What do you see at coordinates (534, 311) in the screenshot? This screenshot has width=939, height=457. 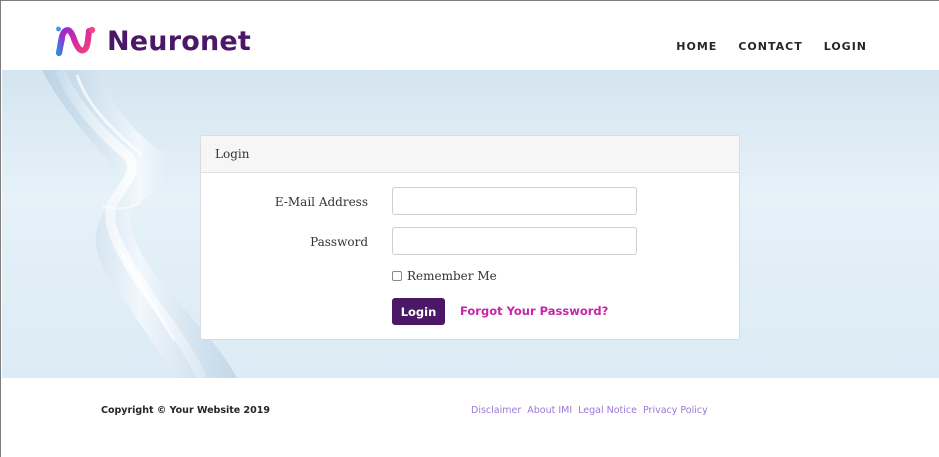 I see `forgot-password-link: Forgot Your Password?` at bounding box center [534, 311].